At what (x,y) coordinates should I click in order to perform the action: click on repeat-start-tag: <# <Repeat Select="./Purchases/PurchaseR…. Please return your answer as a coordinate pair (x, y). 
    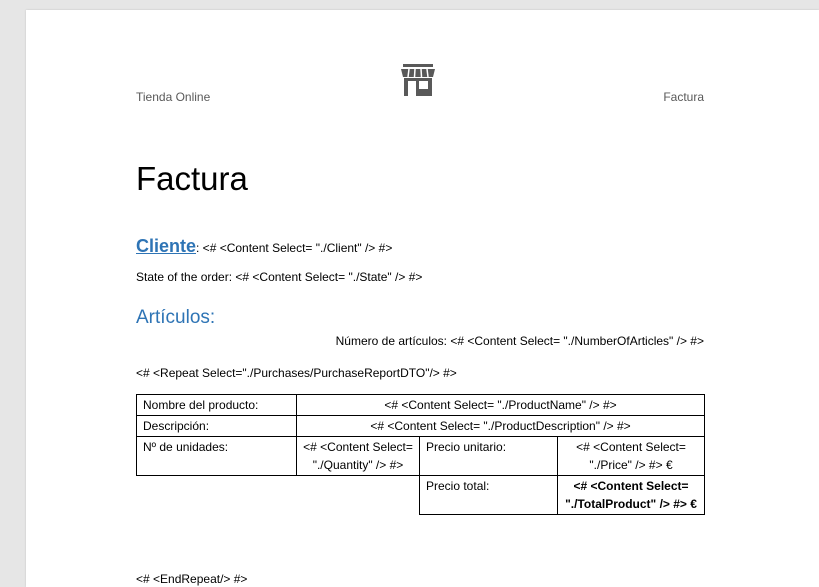
    Looking at the image, I should click on (296, 373).